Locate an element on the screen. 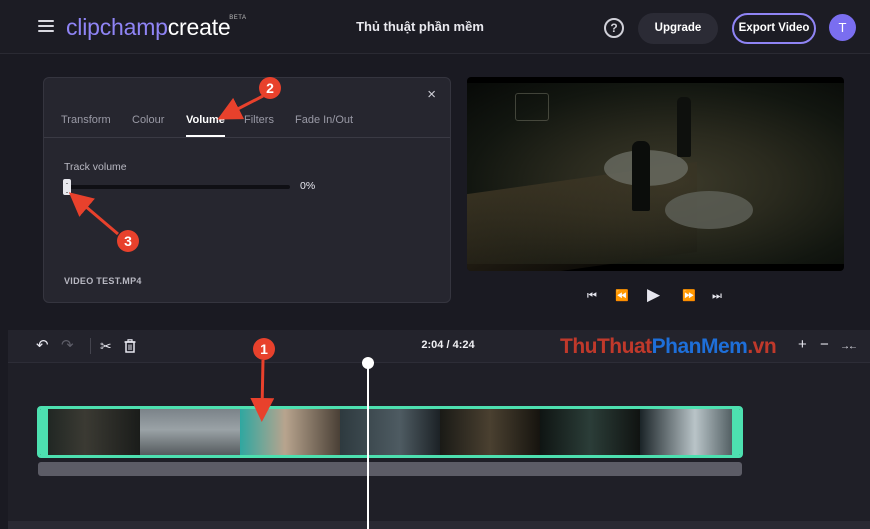  upgrade-button: Upgrade is located at coordinates (678, 28).